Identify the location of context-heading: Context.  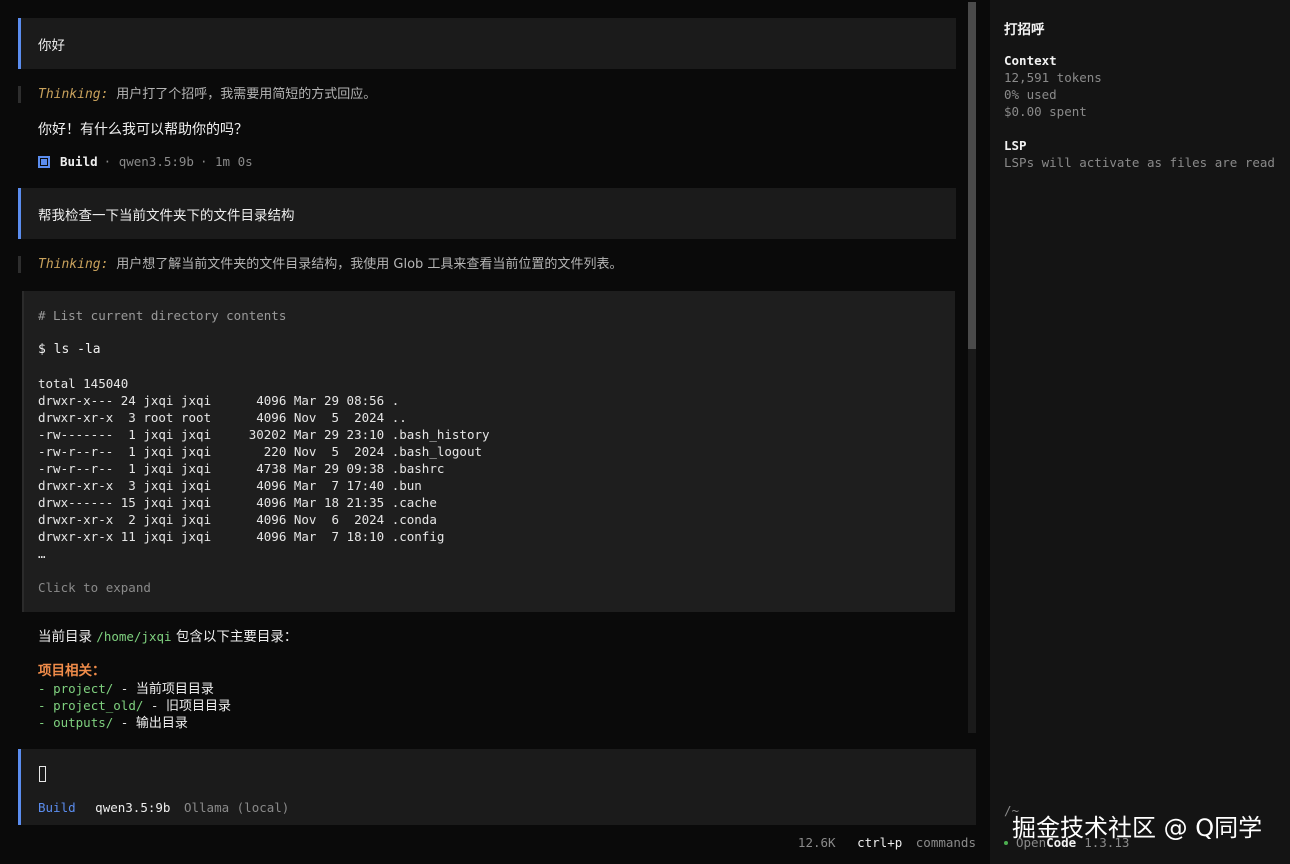
(1030, 60).